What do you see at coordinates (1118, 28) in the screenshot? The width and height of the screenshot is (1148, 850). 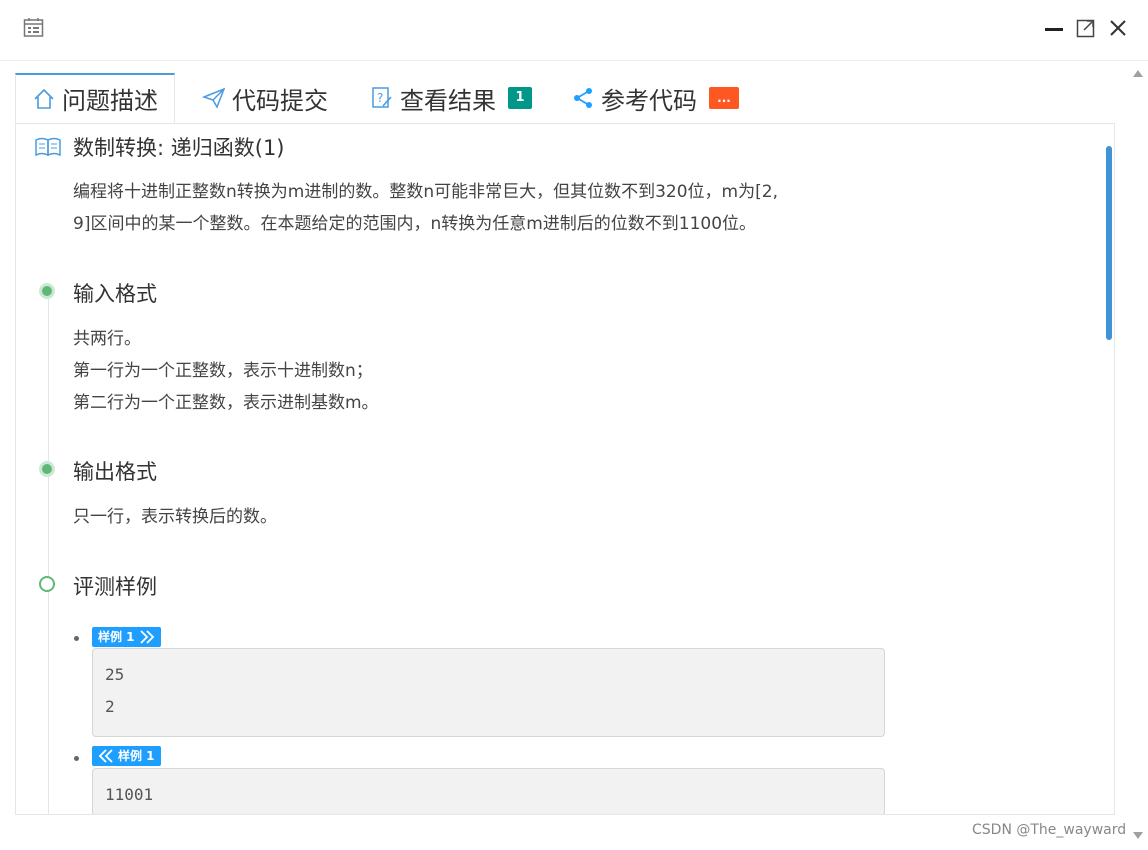 I see `close-icon` at bounding box center [1118, 28].